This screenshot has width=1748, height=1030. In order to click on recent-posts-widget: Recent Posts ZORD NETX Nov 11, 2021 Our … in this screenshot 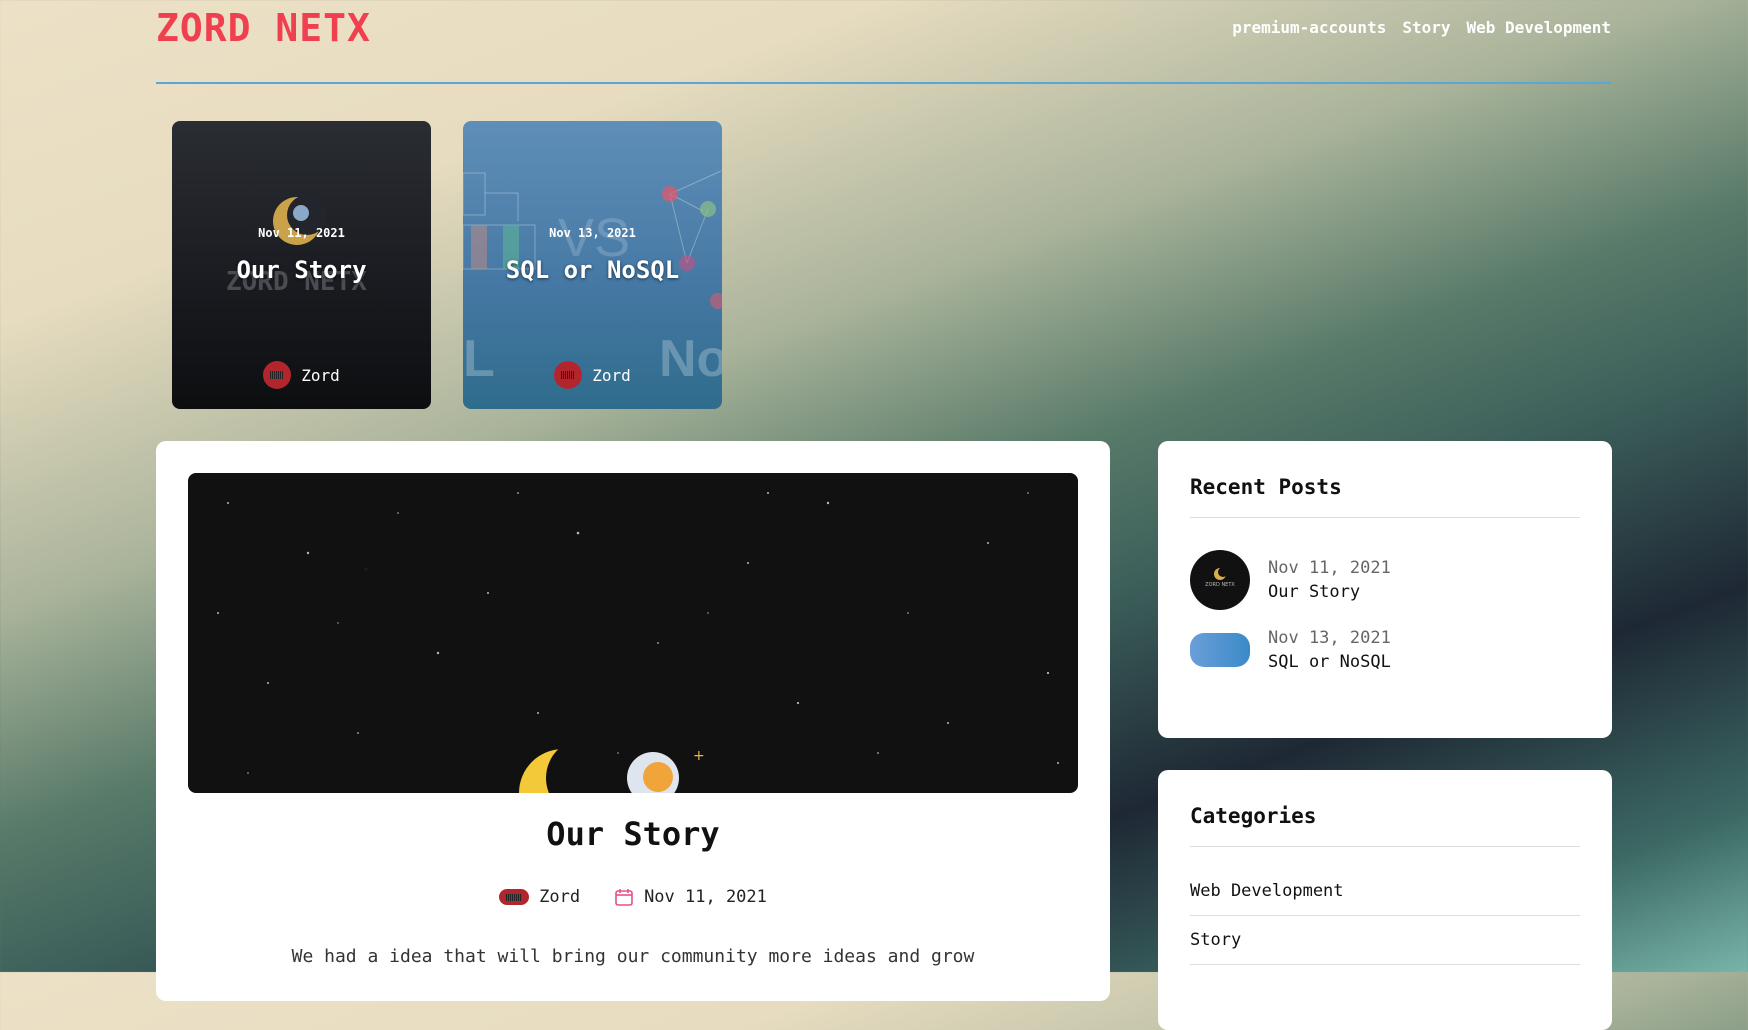, I will do `click(1385, 589)`.